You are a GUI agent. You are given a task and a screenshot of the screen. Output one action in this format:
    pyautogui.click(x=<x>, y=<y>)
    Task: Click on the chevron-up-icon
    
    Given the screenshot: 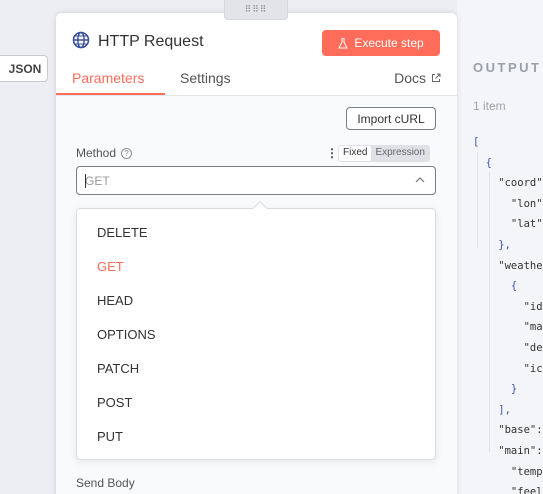 What is the action you would take?
    pyautogui.click(x=420, y=180)
    